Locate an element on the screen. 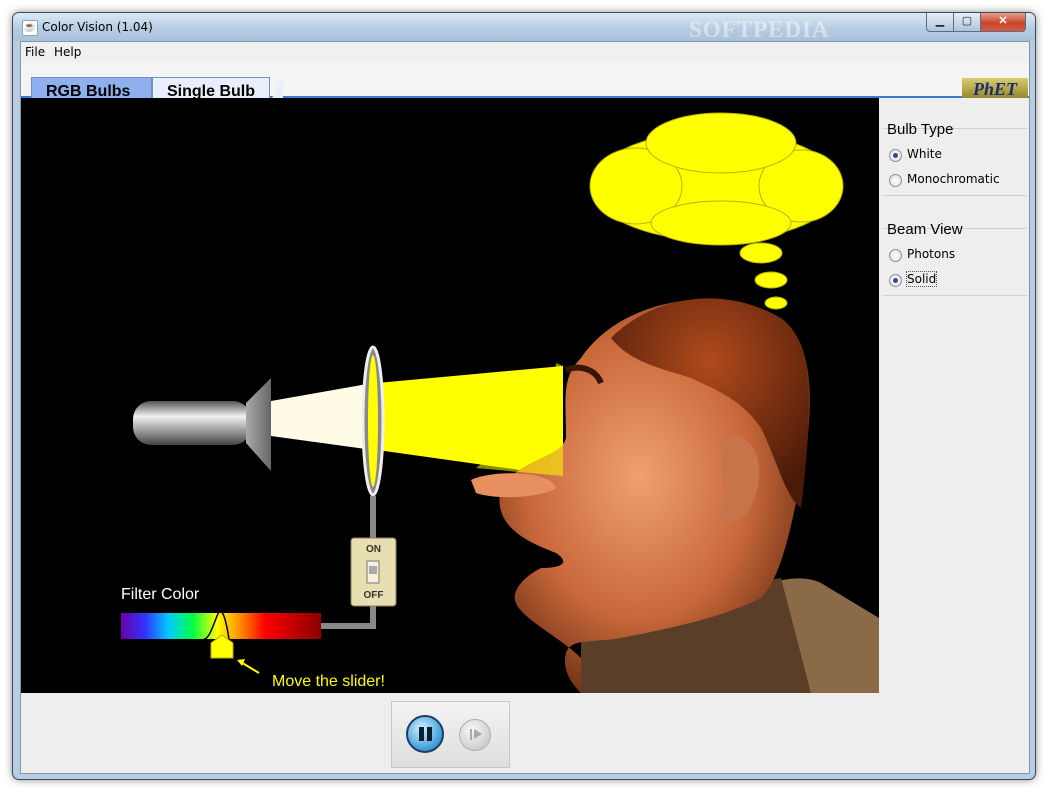 This screenshot has height=800, width=1056. watermark: SOFTPEDIA is located at coordinates (759, 29).